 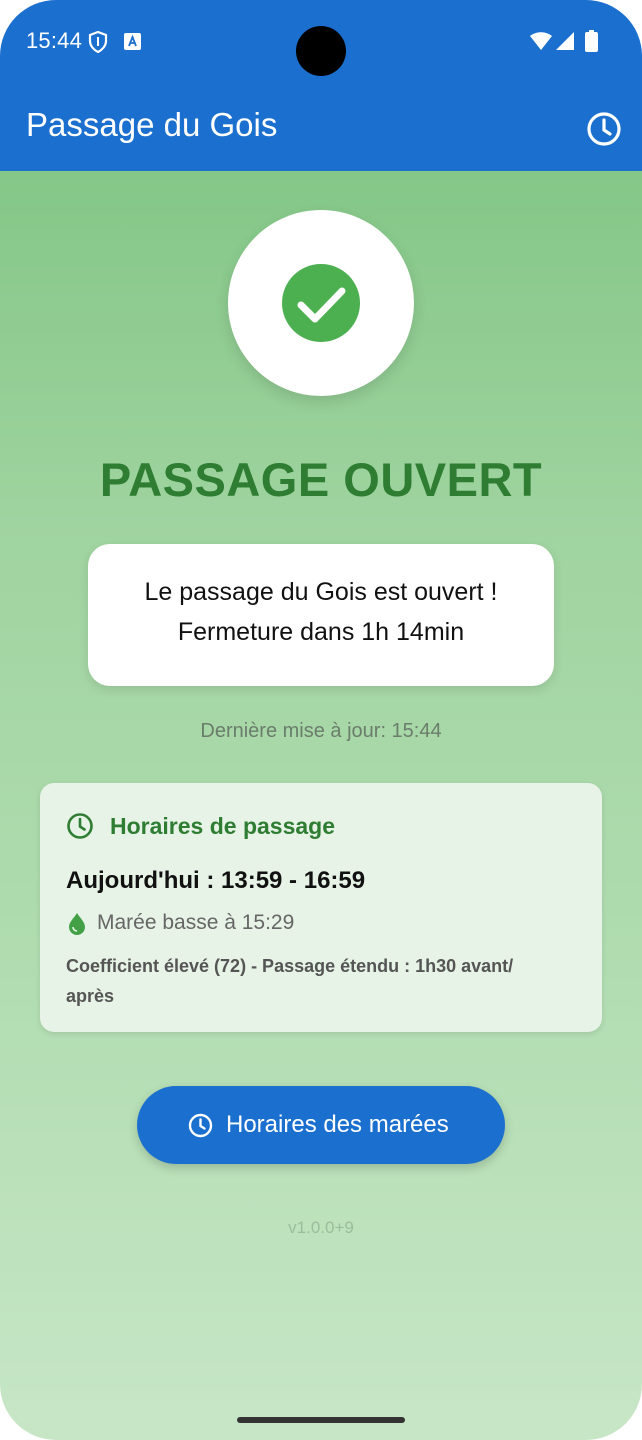 I want to click on app-title: Passage du Gois, so click(x=152, y=124).